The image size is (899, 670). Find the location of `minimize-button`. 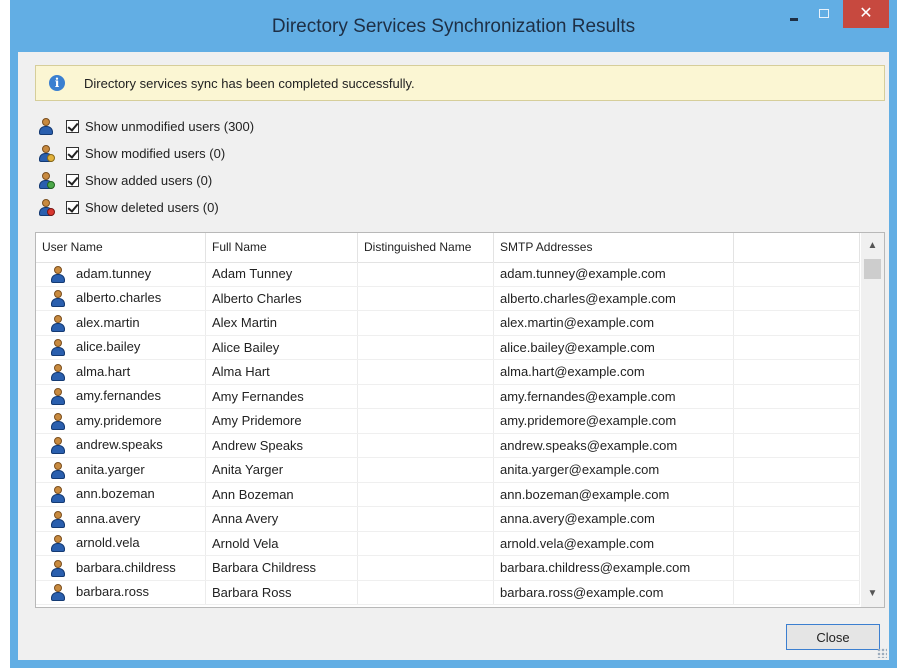

minimize-button is located at coordinates (793, 14).